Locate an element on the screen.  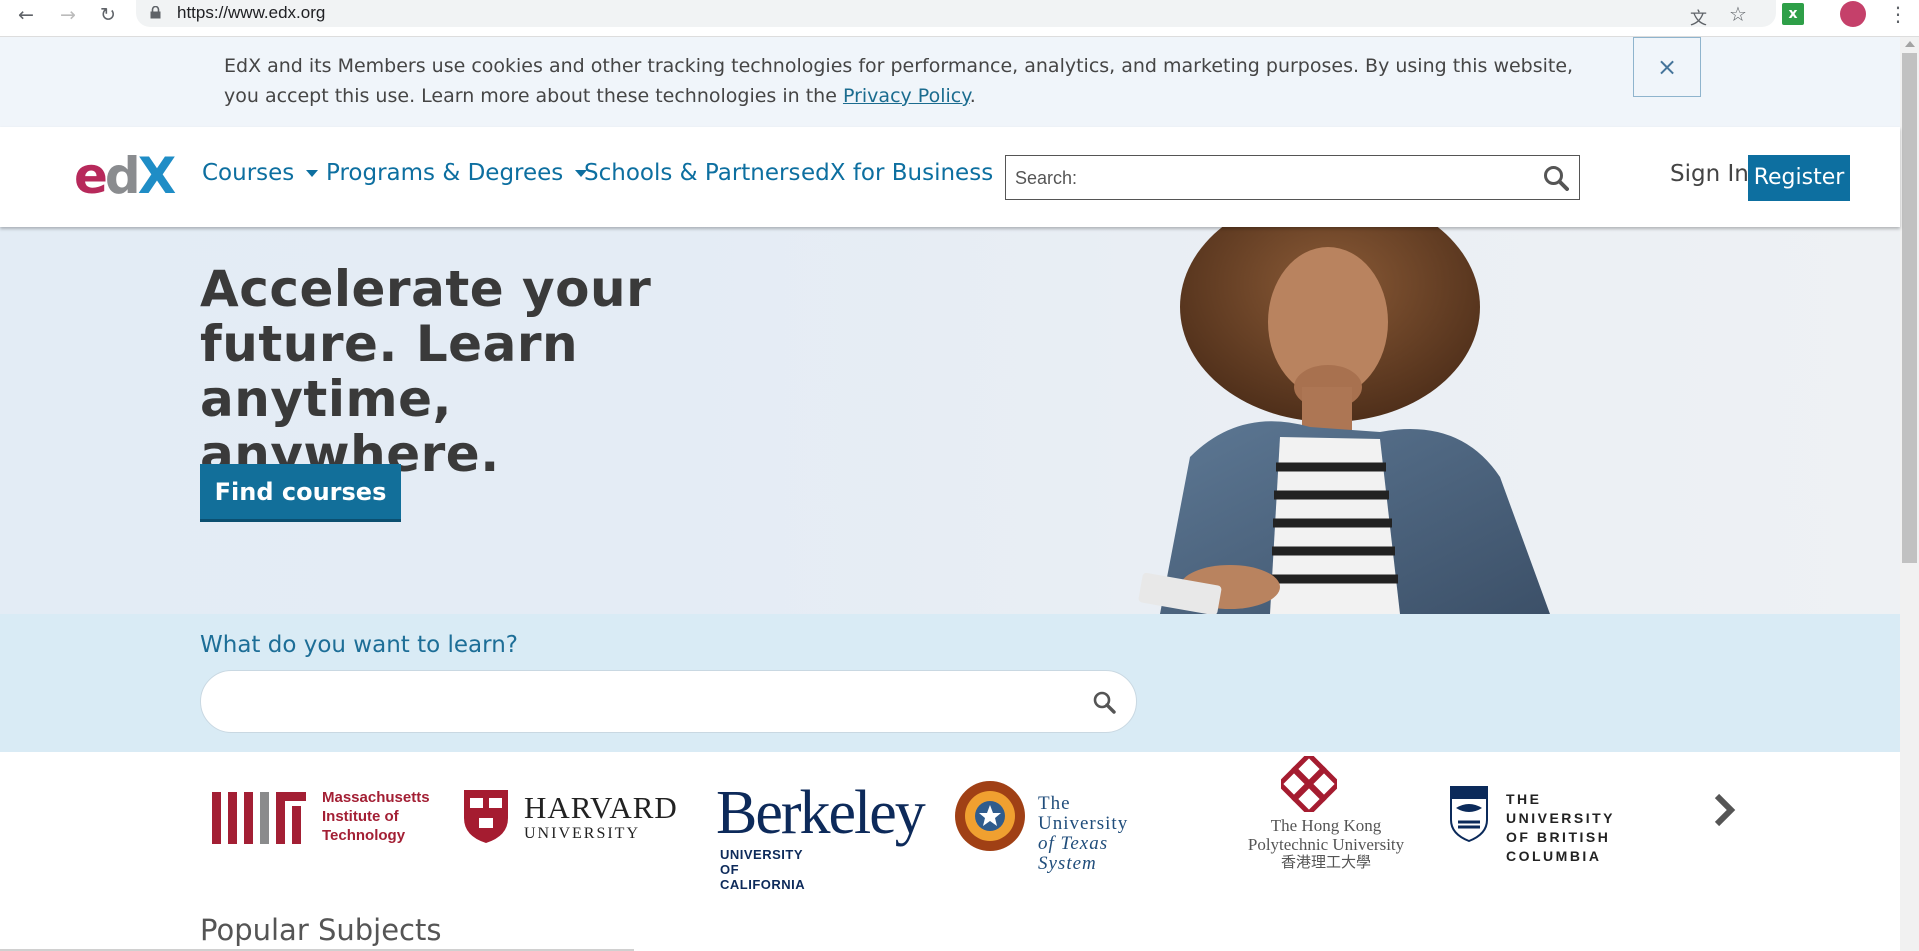
menu-kebab-icon: ⋮ is located at coordinates (1898, 14).